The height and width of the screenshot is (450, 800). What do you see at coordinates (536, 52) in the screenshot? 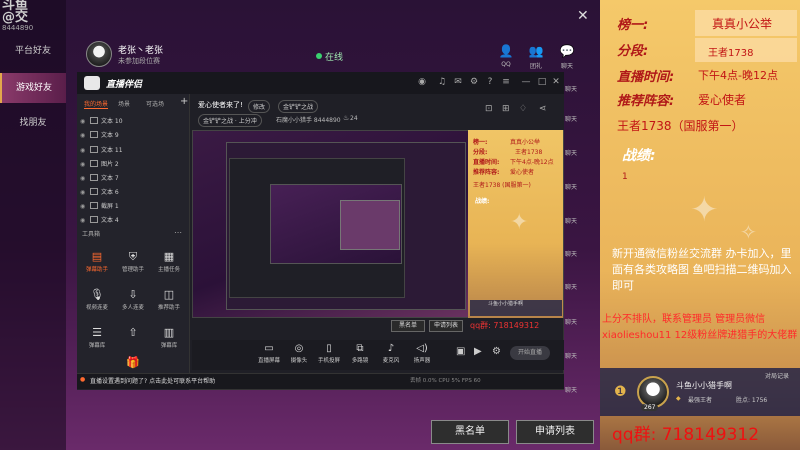
I see `people-icon: 👥` at bounding box center [536, 52].